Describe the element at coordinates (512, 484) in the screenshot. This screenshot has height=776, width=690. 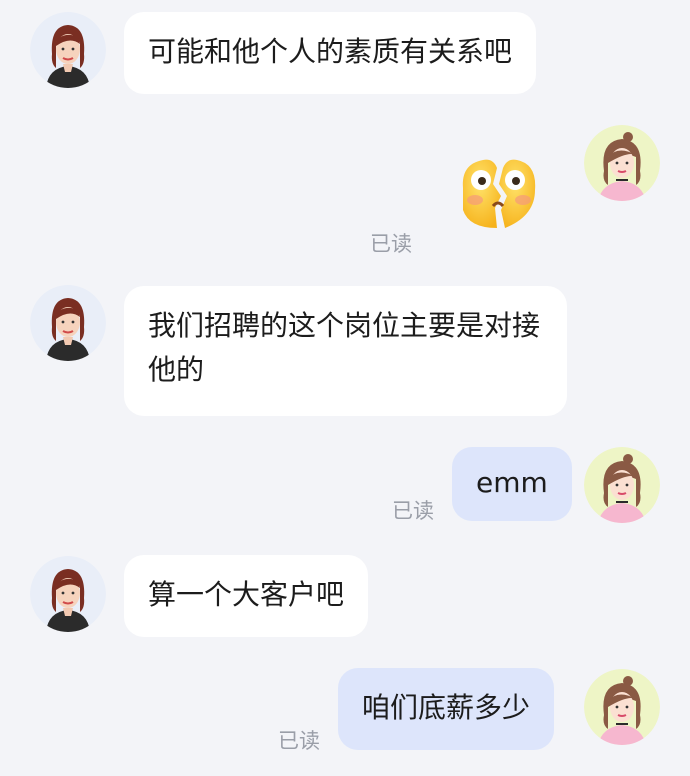
I see `message-bubble-outgoing: emm` at that location.